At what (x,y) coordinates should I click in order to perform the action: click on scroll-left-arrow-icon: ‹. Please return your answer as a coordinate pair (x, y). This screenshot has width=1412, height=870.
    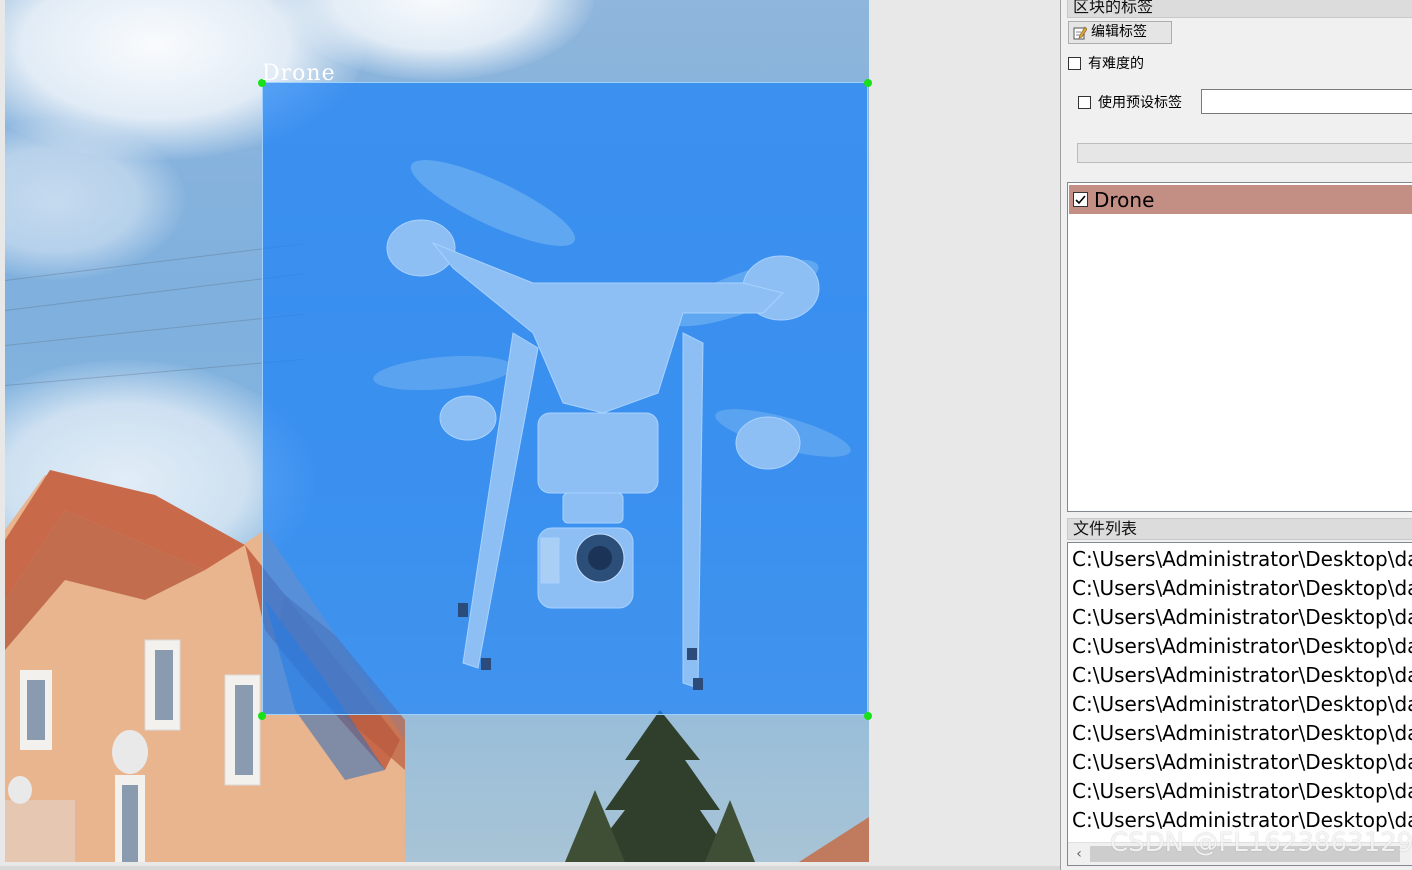
    Looking at the image, I should click on (1079, 854).